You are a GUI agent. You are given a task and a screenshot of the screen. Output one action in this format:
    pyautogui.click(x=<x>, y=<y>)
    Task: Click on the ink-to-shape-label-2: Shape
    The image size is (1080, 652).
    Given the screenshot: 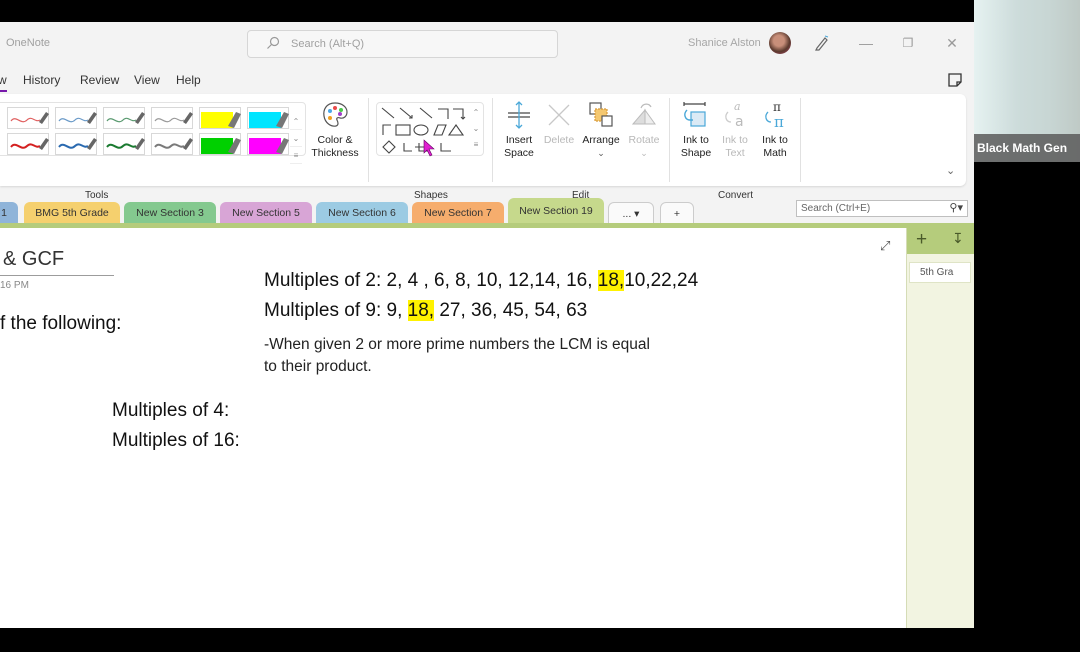 What is the action you would take?
    pyautogui.click(x=696, y=153)
    